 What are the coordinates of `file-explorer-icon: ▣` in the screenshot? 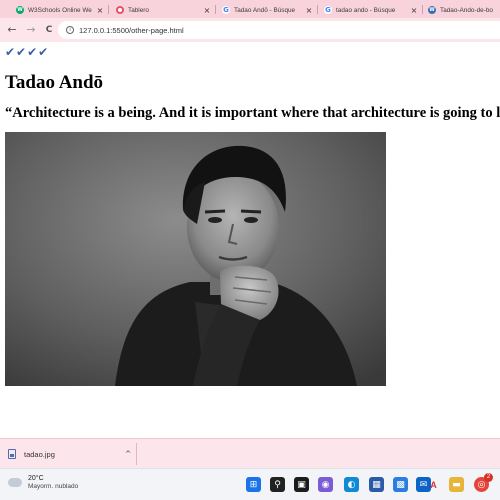 It's located at (301, 484).